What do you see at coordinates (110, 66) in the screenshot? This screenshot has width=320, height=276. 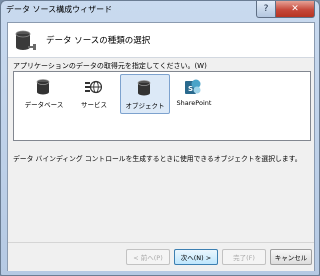 I see `instruction-label: アプリケーションのデータの取得元を指定してください。(W)` at bounding box center [110, 66].